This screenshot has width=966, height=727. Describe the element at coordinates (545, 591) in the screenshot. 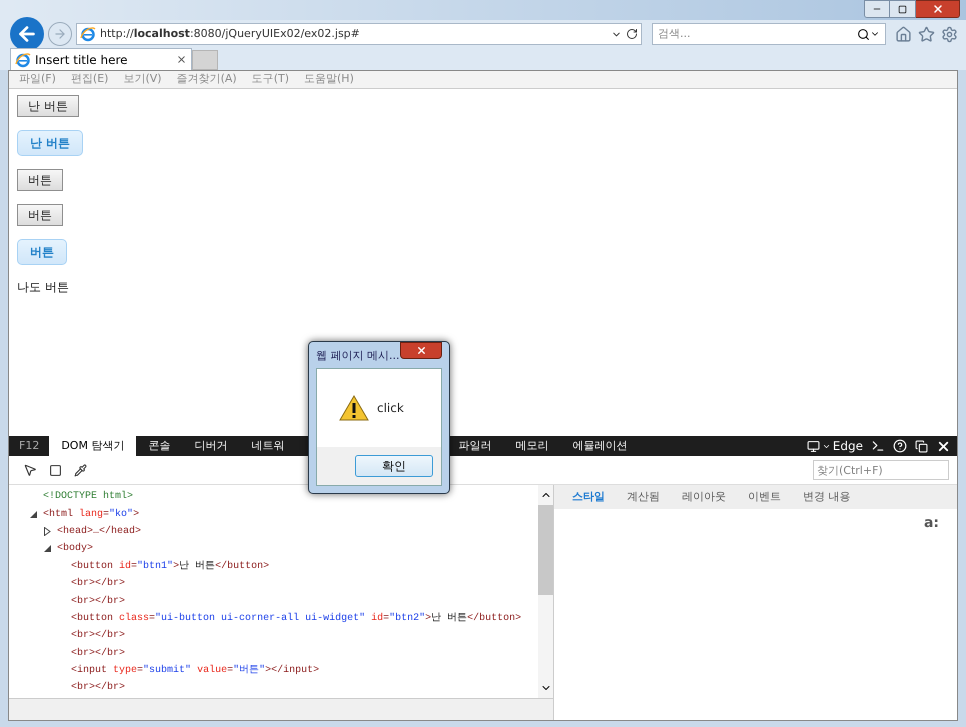

I see `scrollbar` at that location.